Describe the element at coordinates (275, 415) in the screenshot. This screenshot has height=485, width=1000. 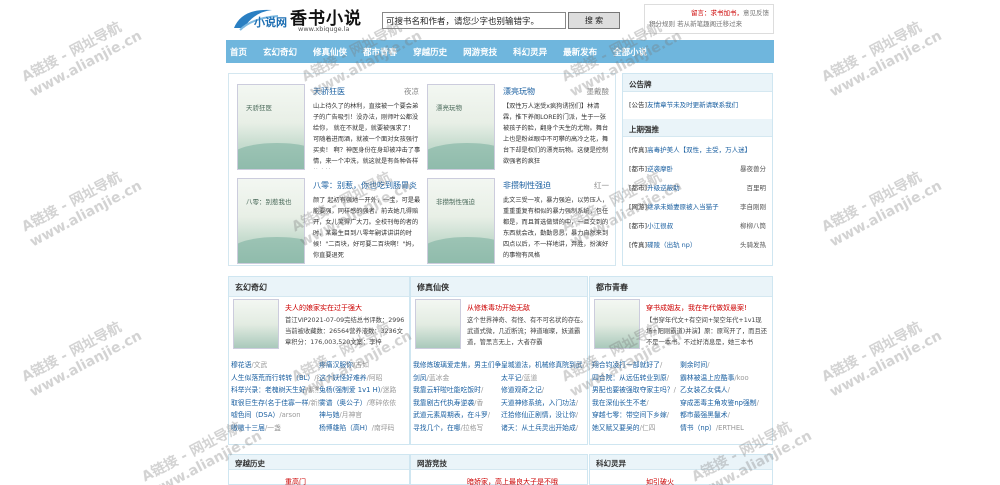
I see `list-item: 嘘色间（DSA）/arson` at that location.